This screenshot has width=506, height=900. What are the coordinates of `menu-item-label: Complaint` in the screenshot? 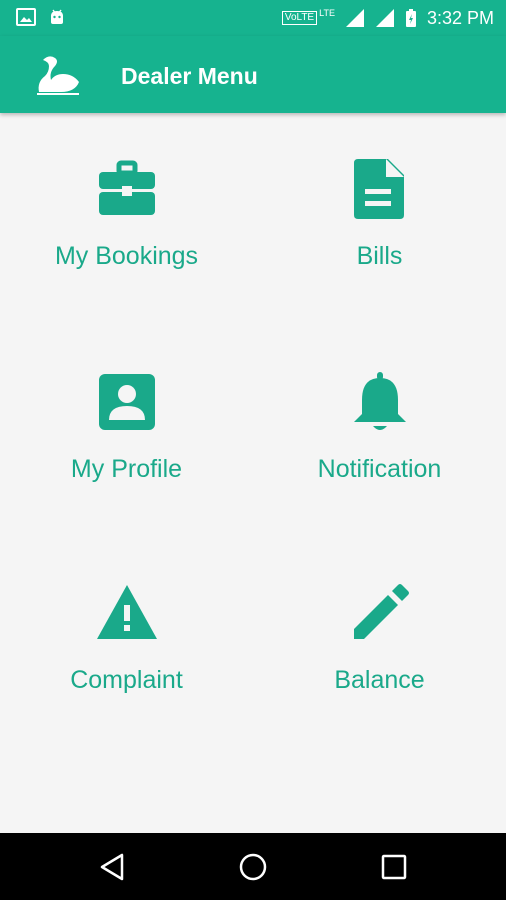 It's located at (126, 680).